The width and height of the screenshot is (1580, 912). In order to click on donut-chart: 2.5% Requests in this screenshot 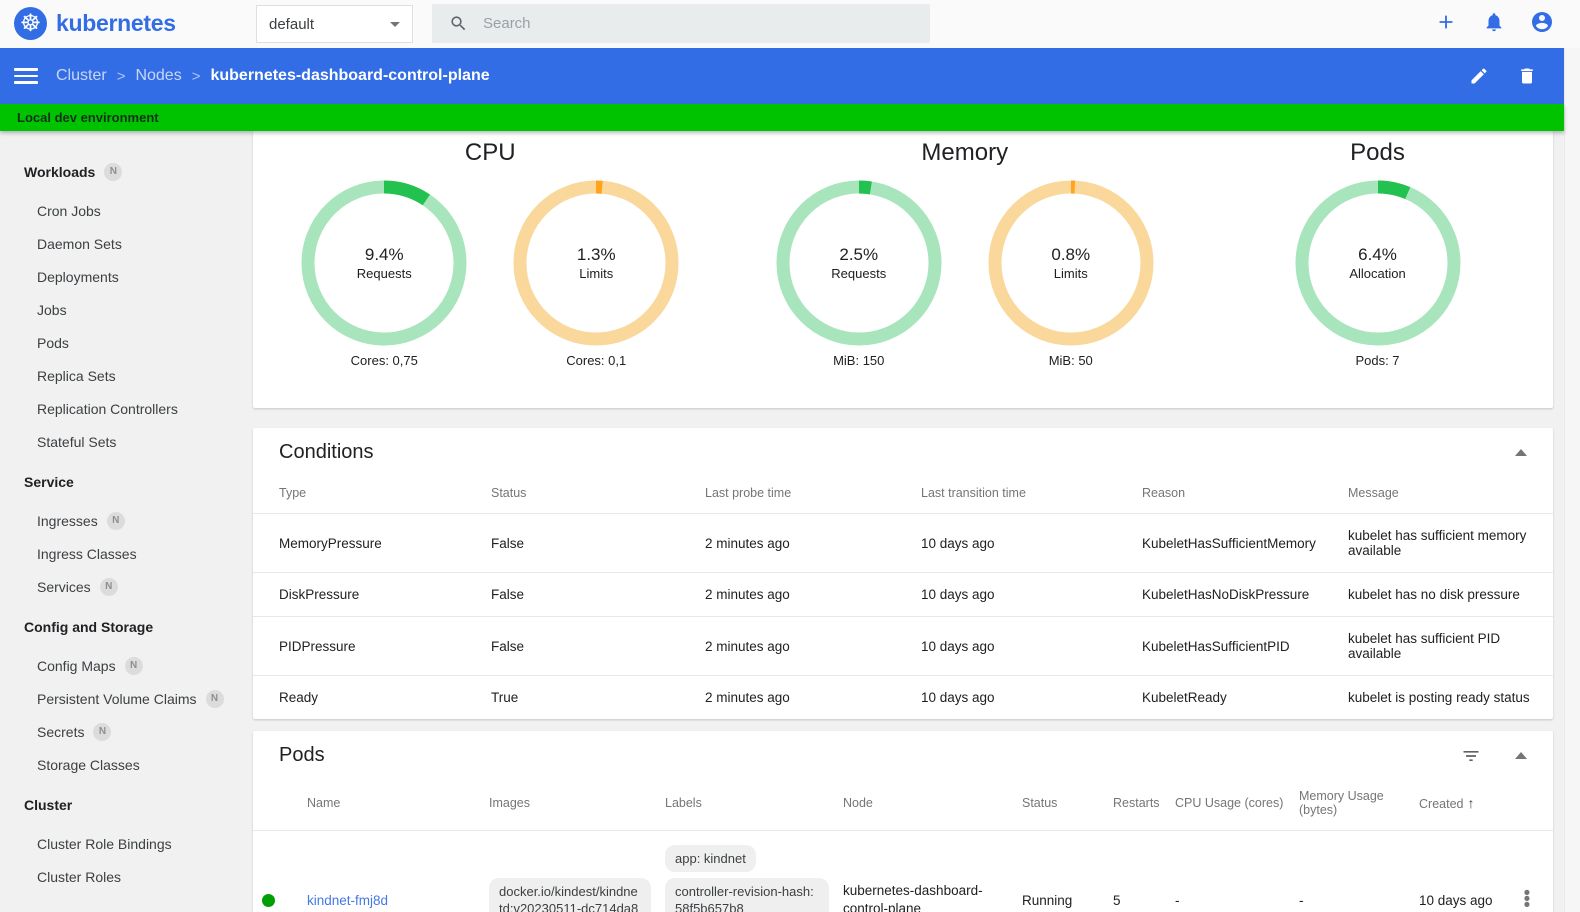, I will do `click(859, 263)`.